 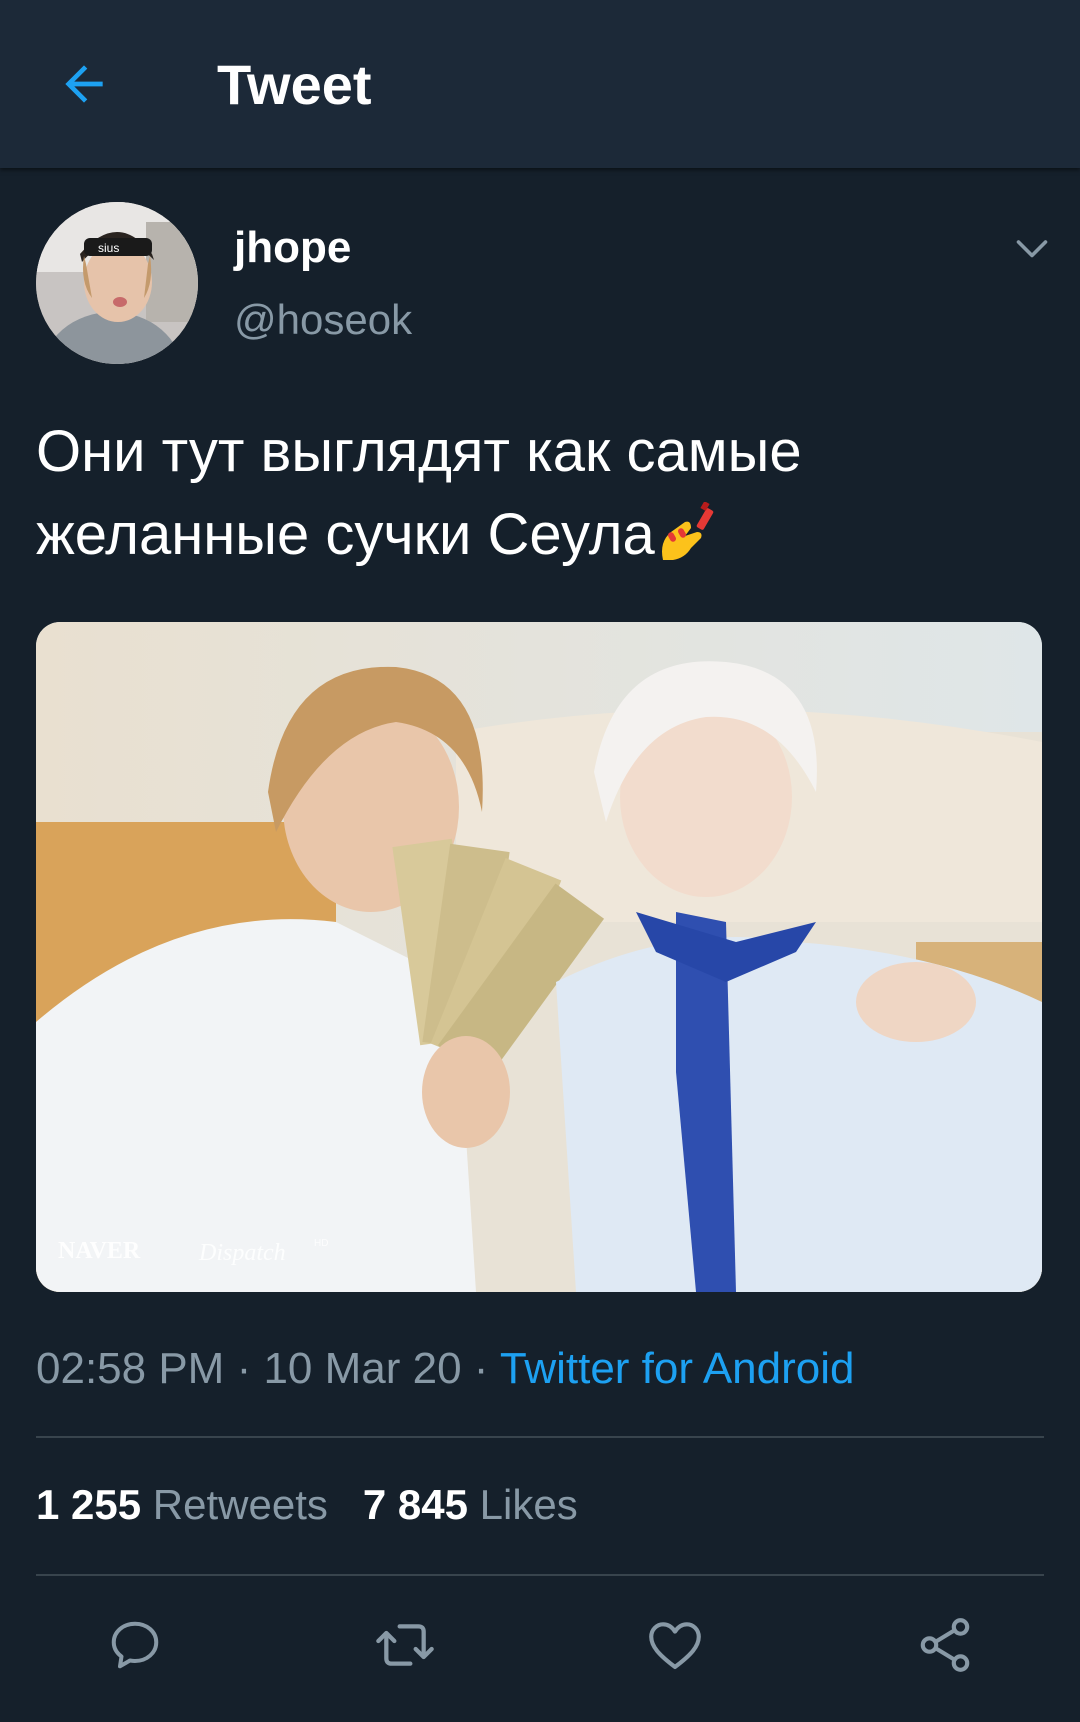 I want to click on retweet-icon, so click(x=405, y=1645).